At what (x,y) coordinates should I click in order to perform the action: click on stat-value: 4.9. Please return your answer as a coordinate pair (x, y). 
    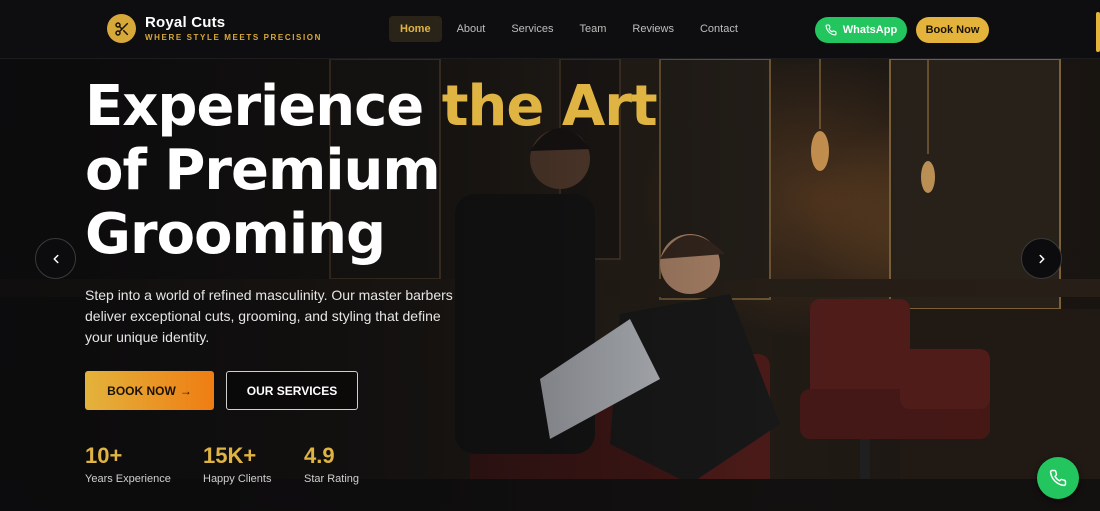
    Looking at the image, I should click on (319, 455).